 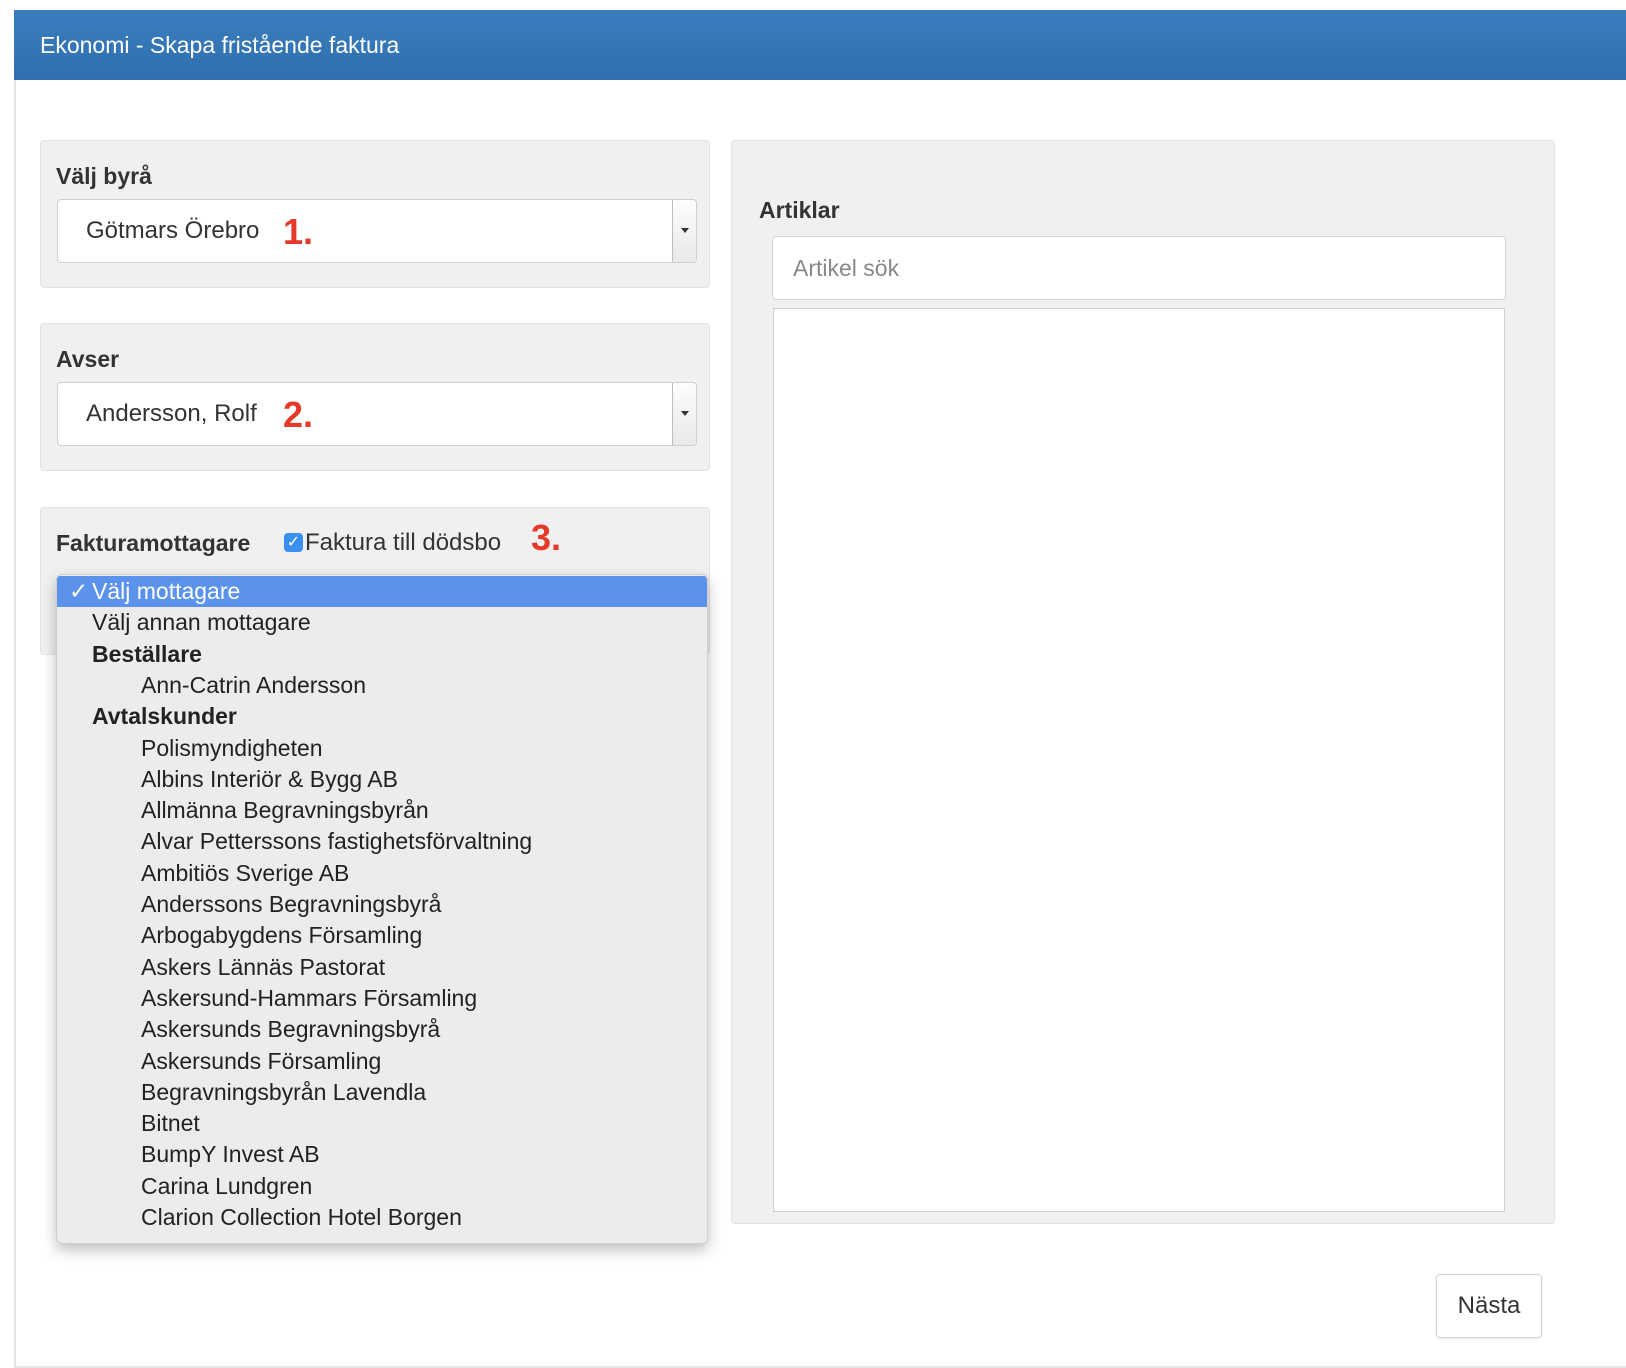 I want to click on dropdown-option-label: Anderssons Begravningsbyrå, so click(x=291, y=904).